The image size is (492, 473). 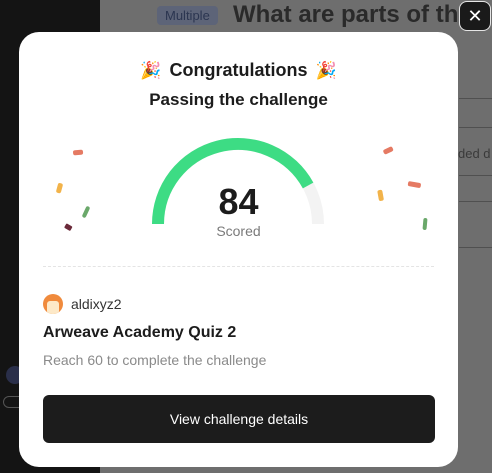 What do you see at coordinates (187, 15) in the screenshot?
I see `question-type-tag: Multiple` at bounding box center [187, 15].